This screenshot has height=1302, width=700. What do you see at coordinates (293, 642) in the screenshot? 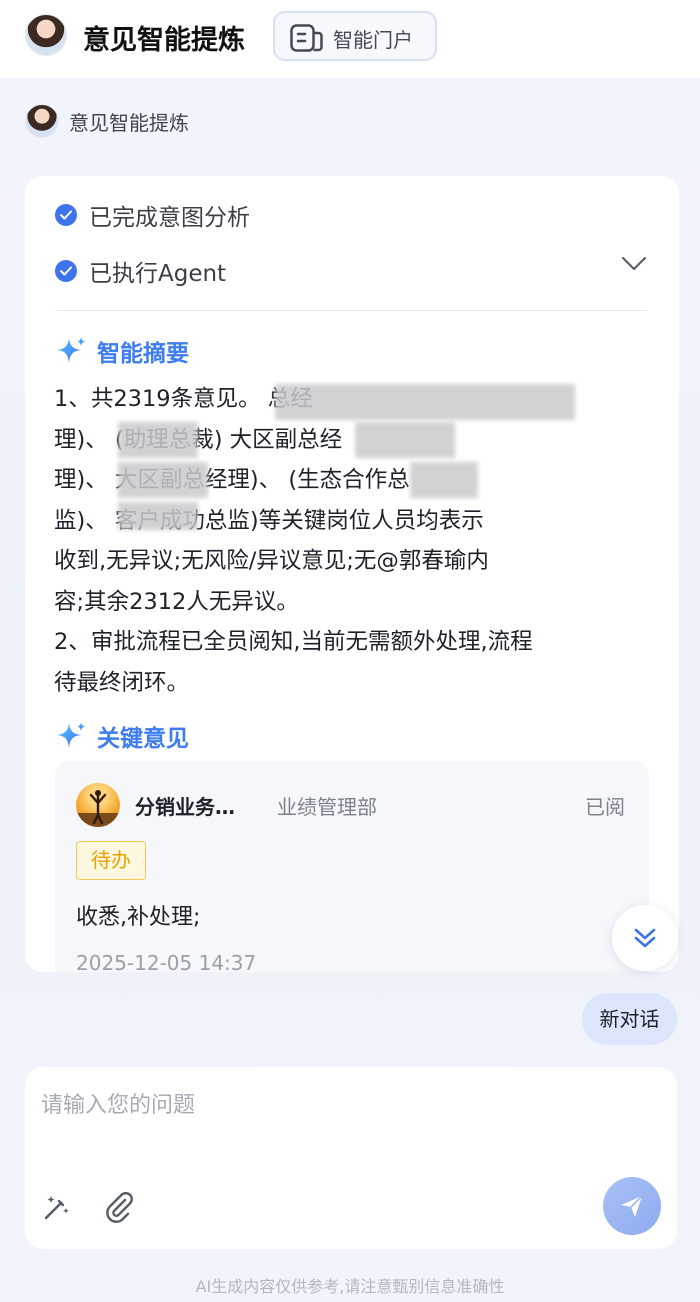
I see `summary-line: 2、审批流程已全员阅知,当前无需额外处理,流程` at bounding box center [293, 642].